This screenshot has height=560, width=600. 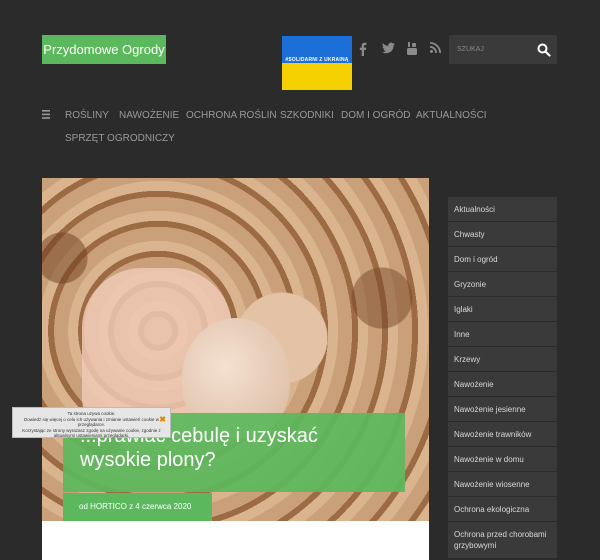 I want to click on sidebar-item-inne: Inne, so click(x=502, y=334).